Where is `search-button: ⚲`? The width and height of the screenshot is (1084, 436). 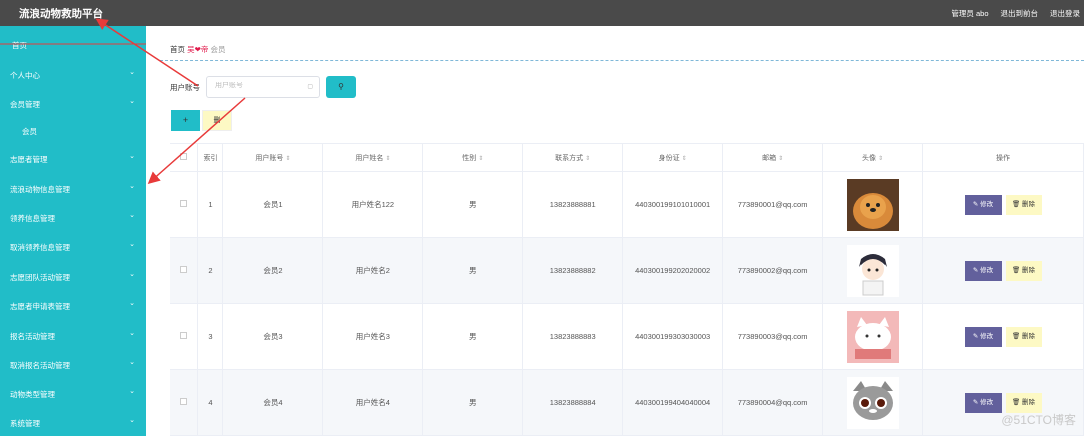 search-button: ⚲ is located at coordinates (341, 87).